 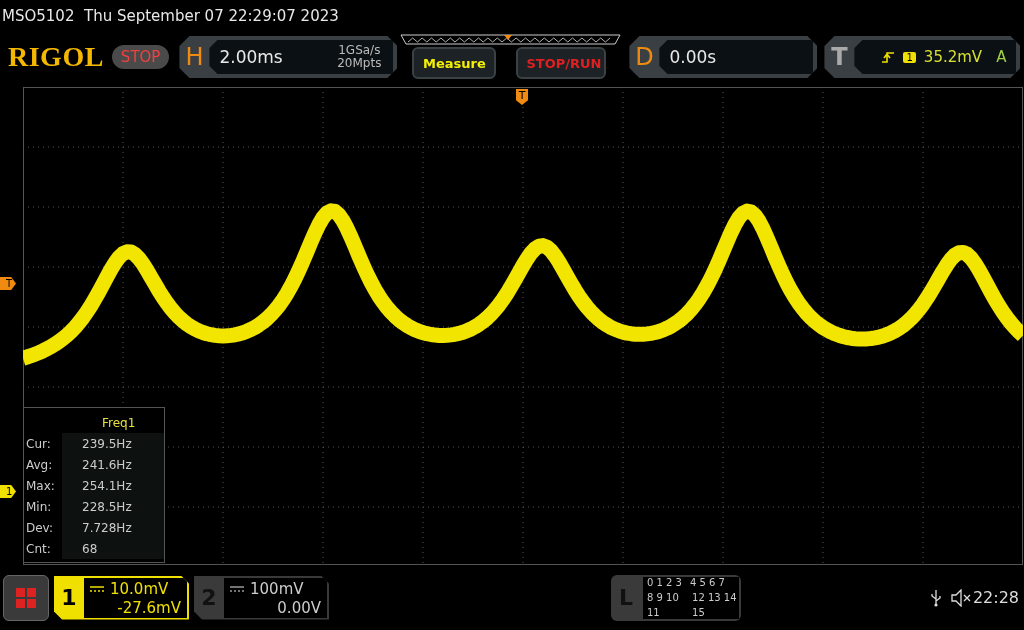 What do you see at coordinates (693, 57) in the screenshot?
I see `delay-value: 0.00s` at bounding box center [693, 57].